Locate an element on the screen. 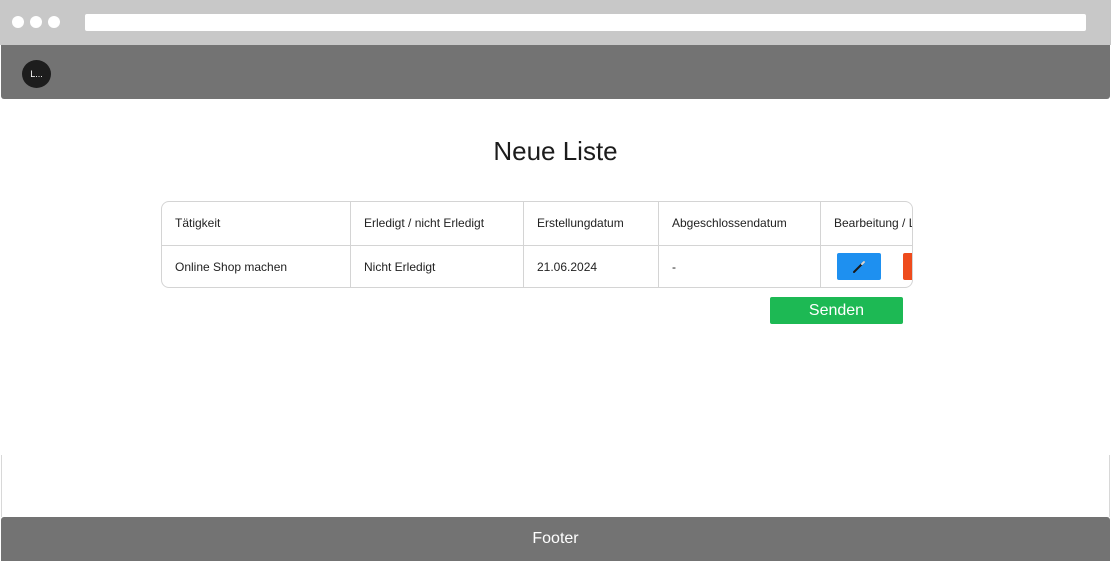 The image size is (1111, 561). window-controls is located at coordinates (36, 22).